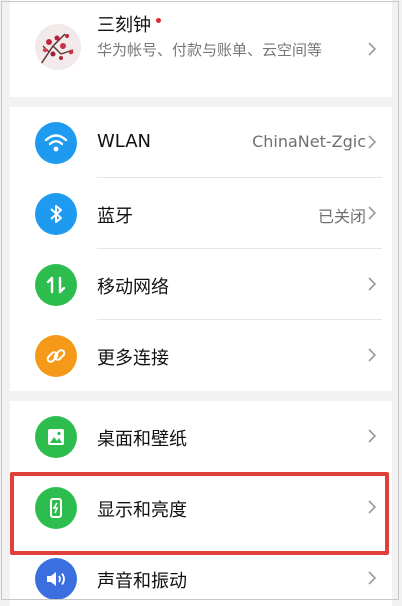 This screenshot has height=606, width=402. Describe the element at coordinates (56, 285) in the screenshot. I see `mobile-network-icon` at that location.